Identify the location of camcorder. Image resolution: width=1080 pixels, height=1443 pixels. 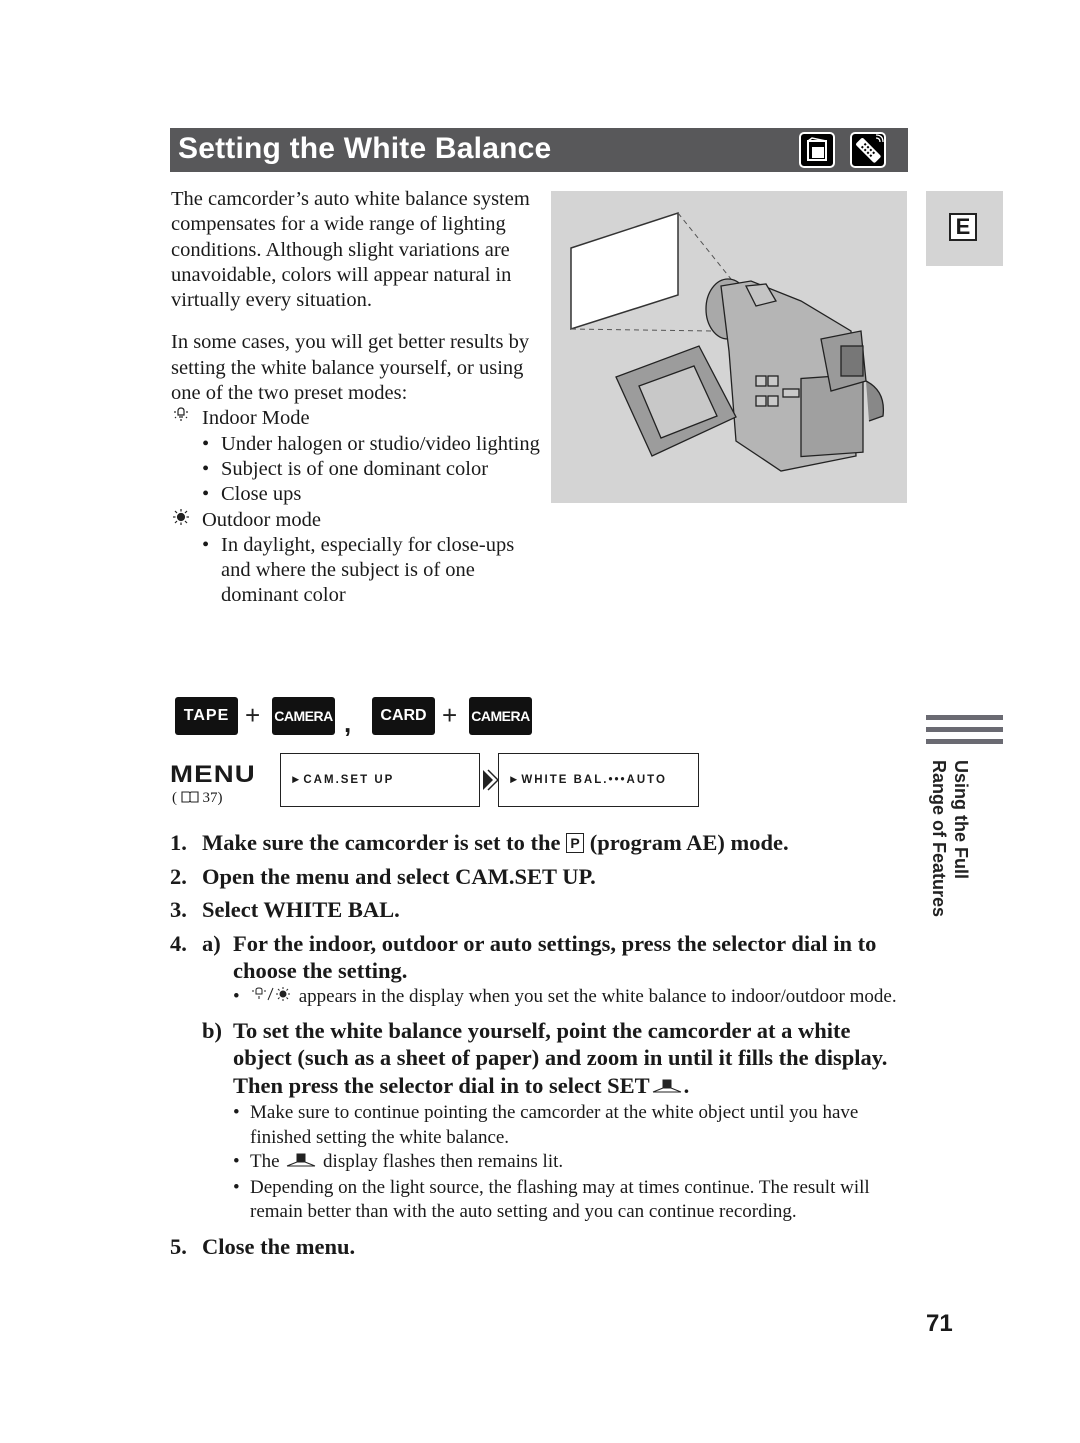
(750, 375).